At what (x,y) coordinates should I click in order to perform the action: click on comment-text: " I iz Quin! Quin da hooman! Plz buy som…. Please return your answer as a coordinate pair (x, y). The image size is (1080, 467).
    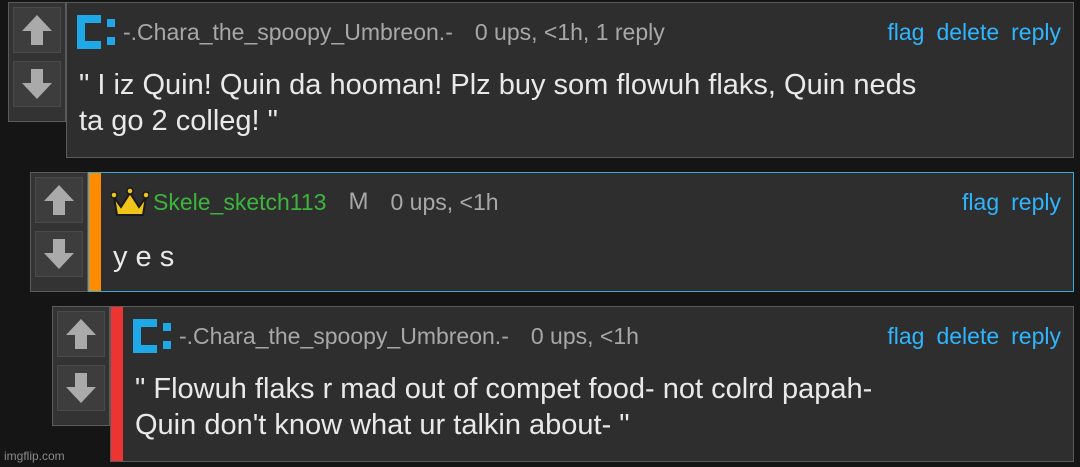
    Looking at the image, I should click on (566, 103).